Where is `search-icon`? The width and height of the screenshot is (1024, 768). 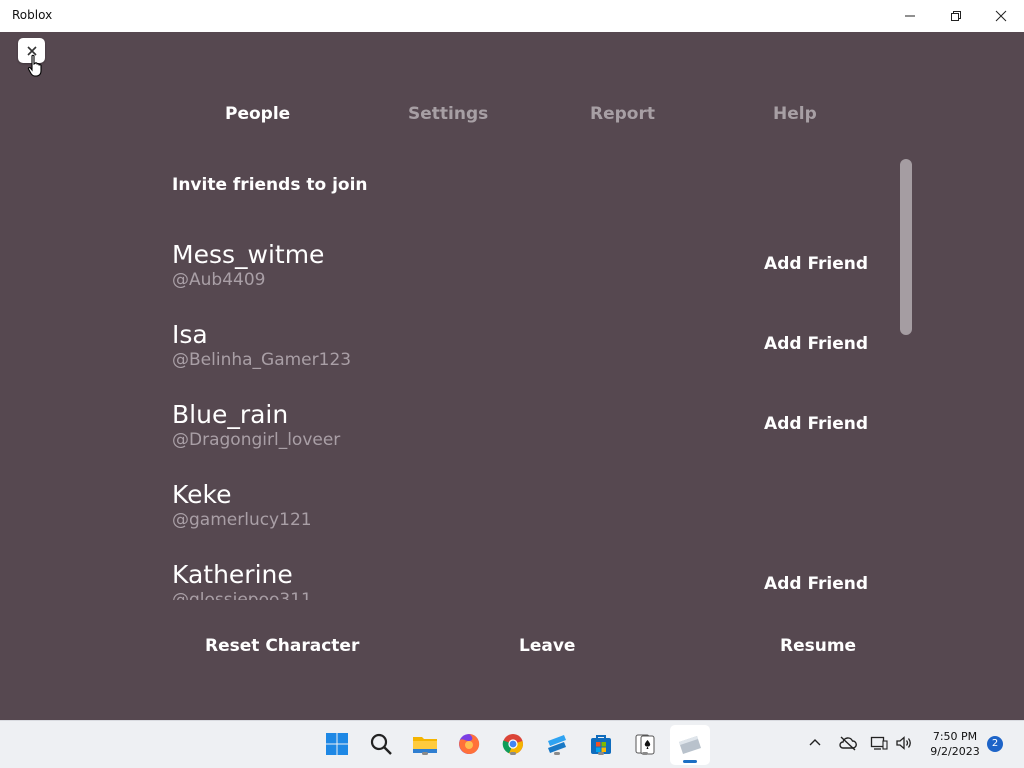 search-icon is located at coordinates (381, 744).